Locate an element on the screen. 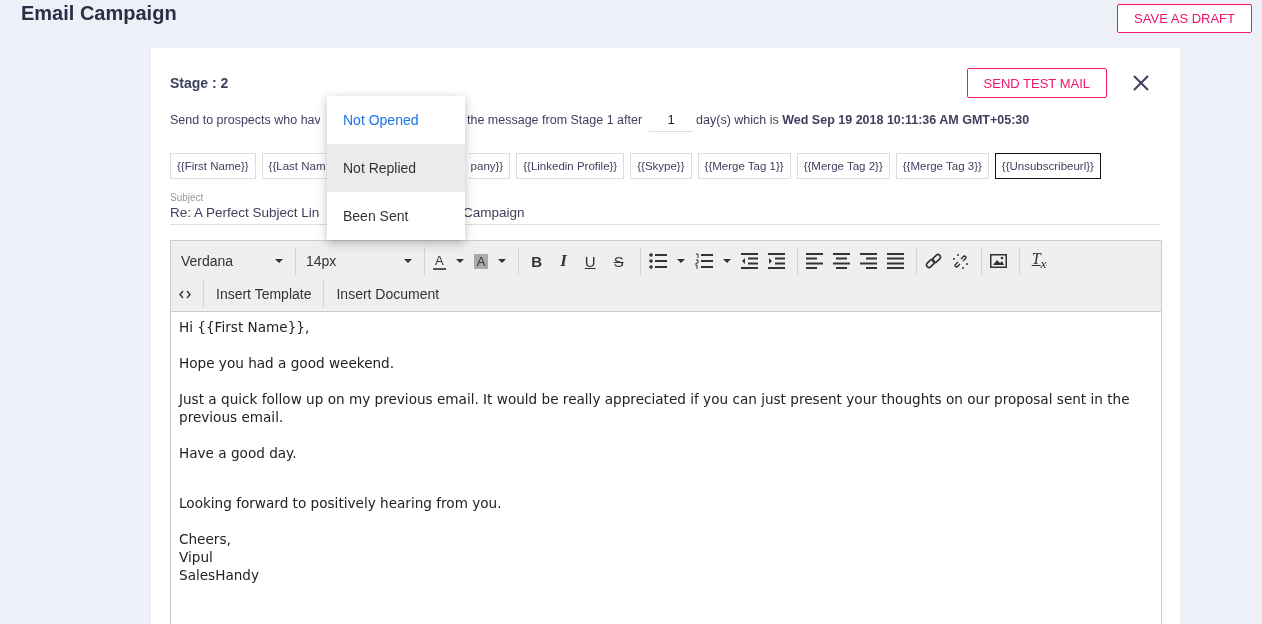 The width and height of the screenshot is (1262, 624). body-paragraph: Hi {{First Name}}, is located at coordinates (245, 327).